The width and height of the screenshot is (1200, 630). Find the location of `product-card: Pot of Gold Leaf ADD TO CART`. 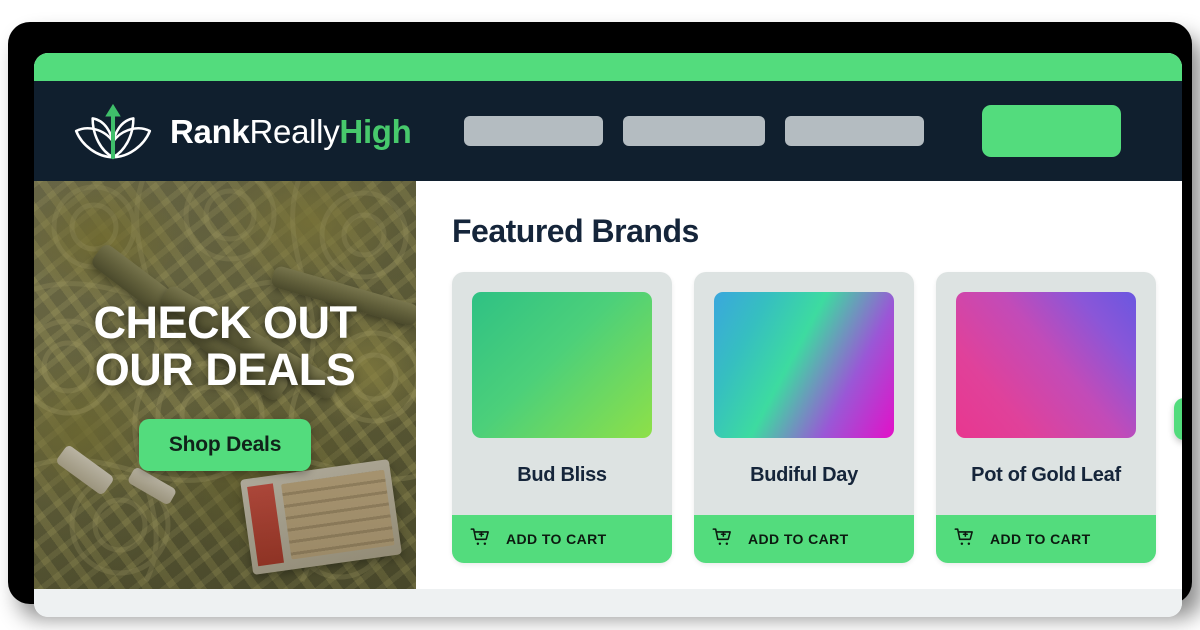

product-card: Pot of Gold Leaf ADD TO CART is located at coordinates (1046, 417).